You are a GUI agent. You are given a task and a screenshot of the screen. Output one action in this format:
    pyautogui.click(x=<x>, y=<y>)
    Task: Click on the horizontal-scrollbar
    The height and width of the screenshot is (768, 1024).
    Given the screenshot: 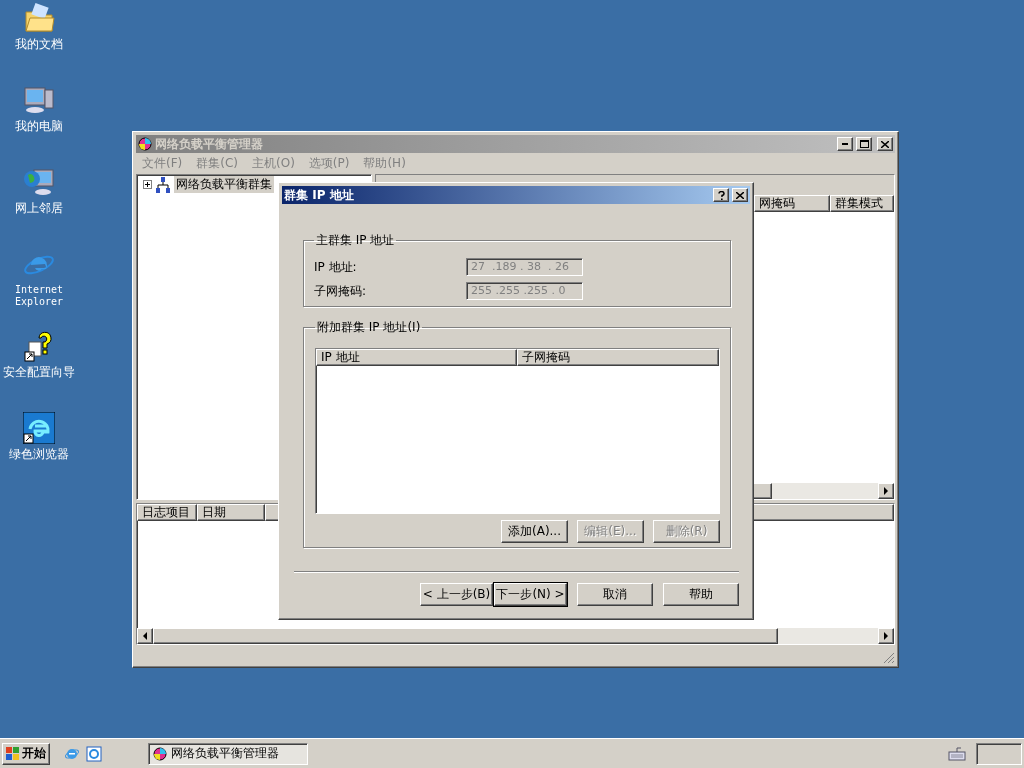 What is the action you would take?
    pyautogui.click(x=515, y=636)
    